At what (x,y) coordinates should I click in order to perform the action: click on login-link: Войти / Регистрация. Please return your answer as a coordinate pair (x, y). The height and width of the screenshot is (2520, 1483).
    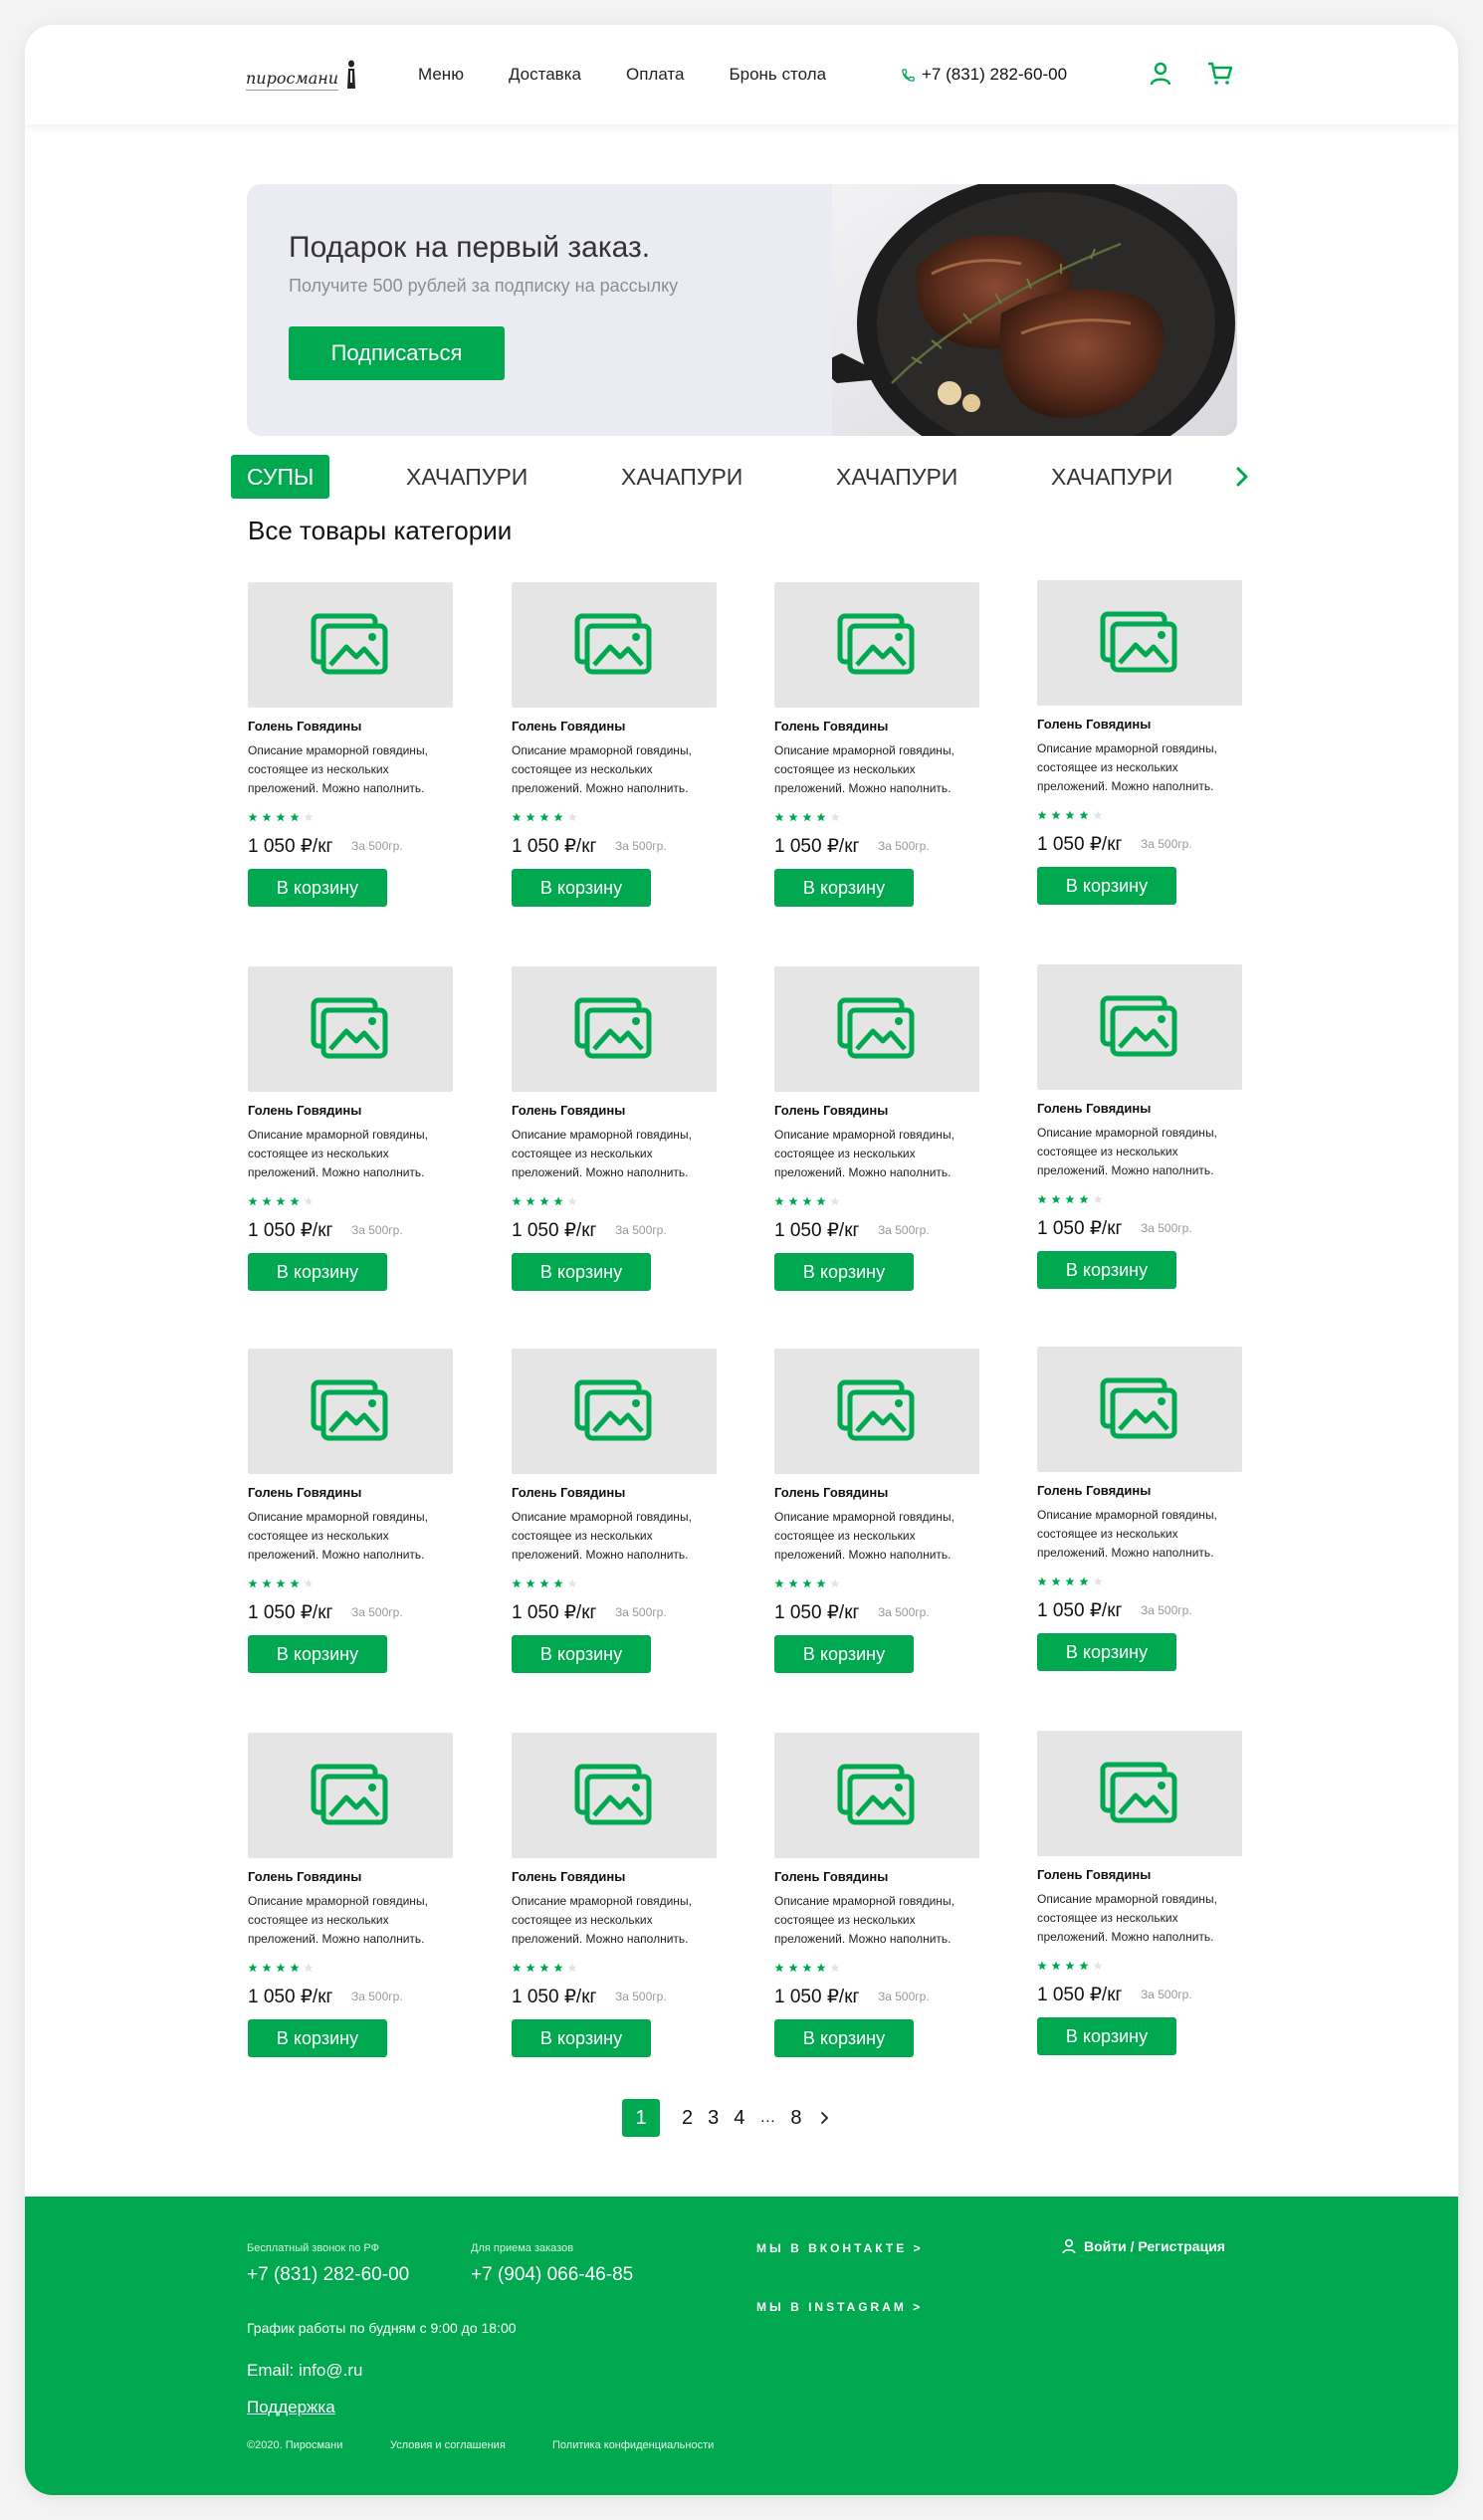
    Looking at the image, I should click on (1143, 2246).